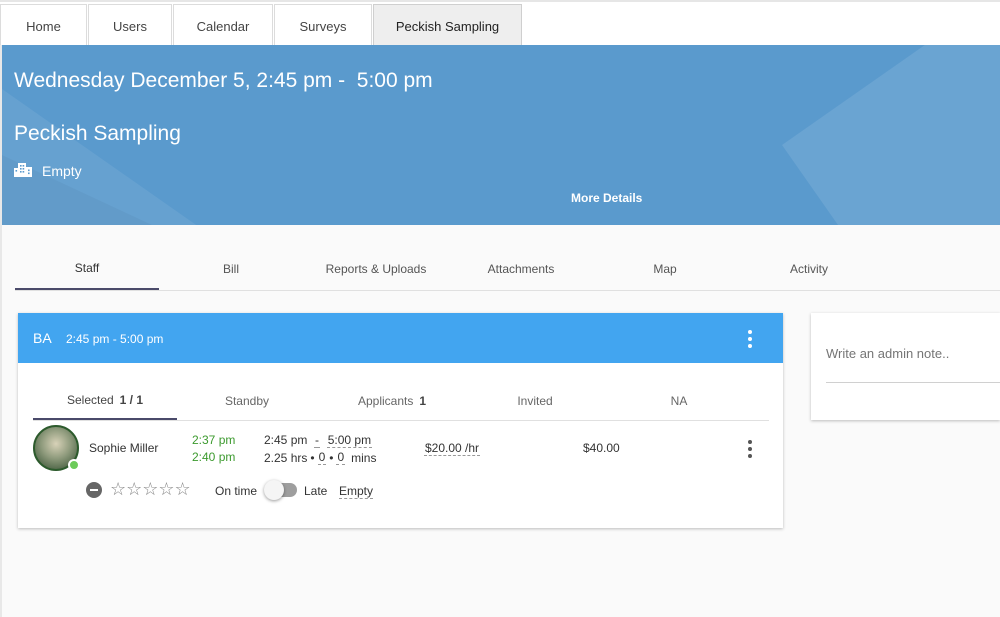 This screenshot has width=1000, height=617. Describe the element at coordinates (74, 465) in the screenshot. I see `online-status-dot` at that location.